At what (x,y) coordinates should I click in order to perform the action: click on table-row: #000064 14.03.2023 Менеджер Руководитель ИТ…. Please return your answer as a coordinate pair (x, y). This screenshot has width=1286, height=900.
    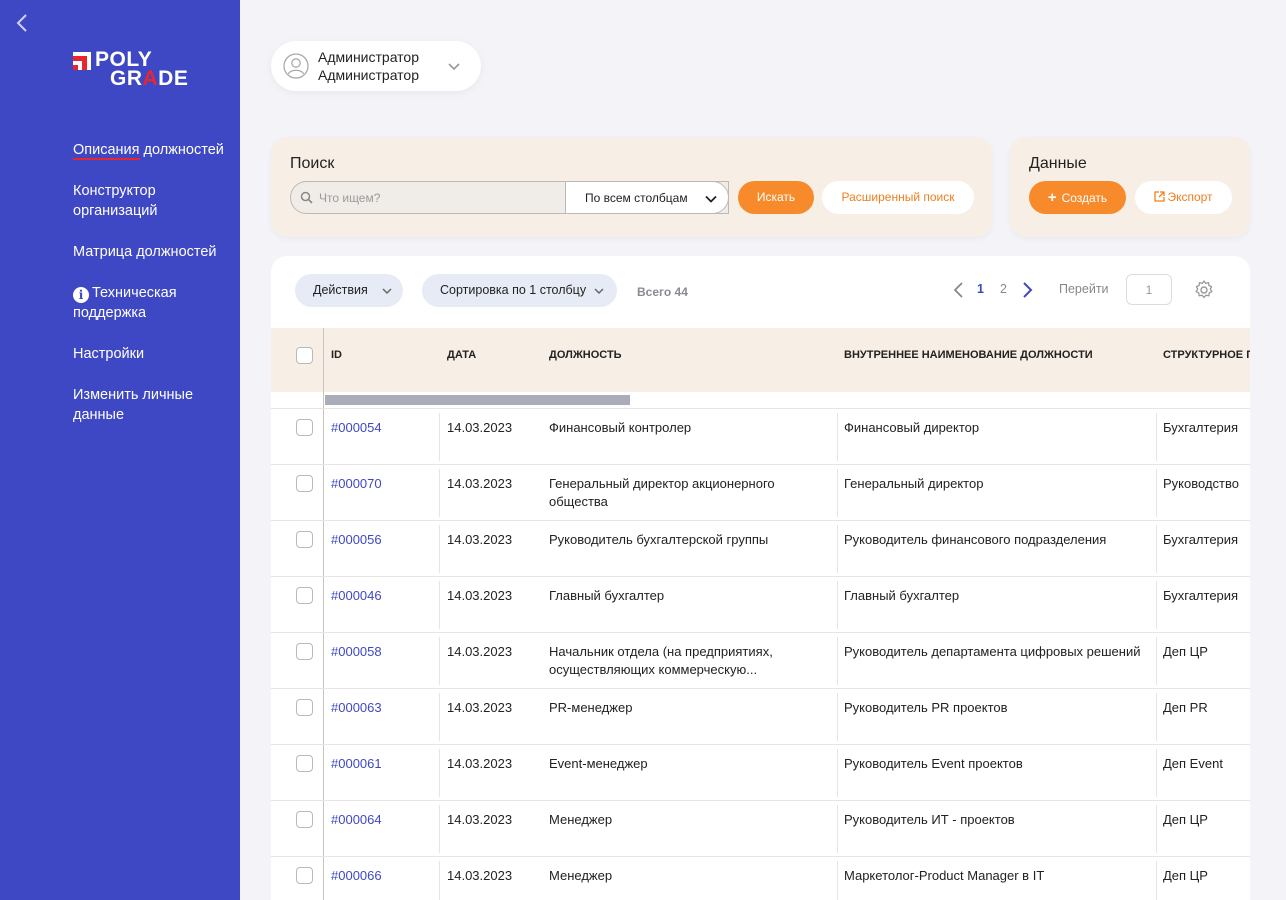
    Looking at the image, I should click on (760, 828).